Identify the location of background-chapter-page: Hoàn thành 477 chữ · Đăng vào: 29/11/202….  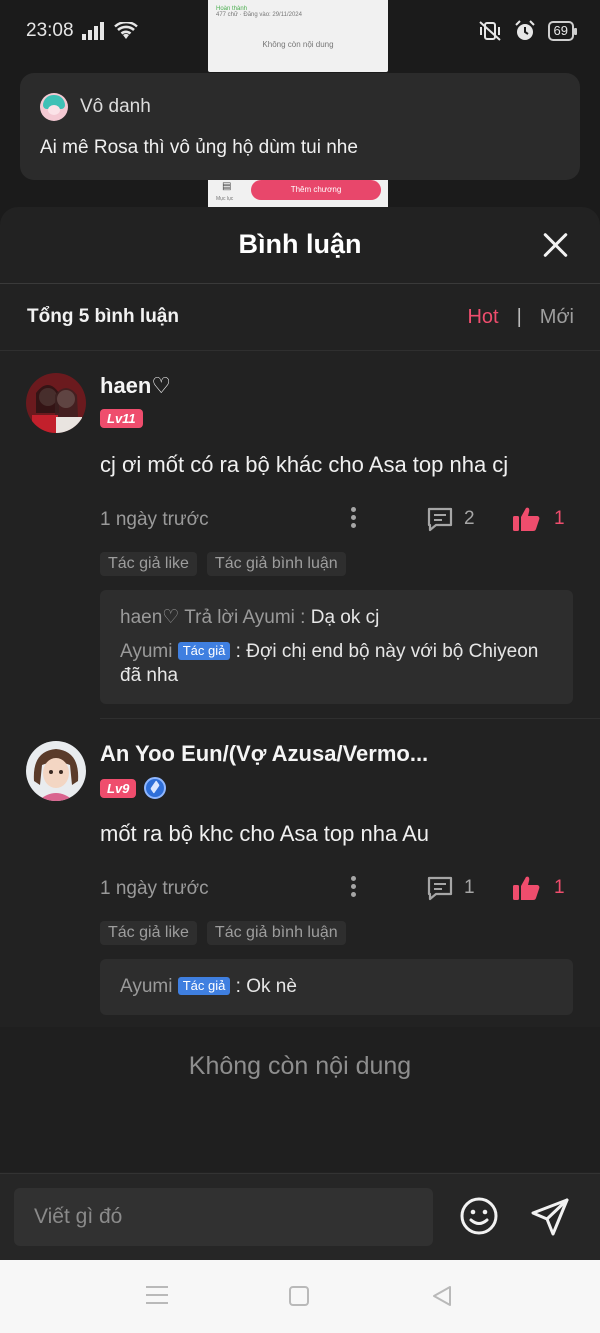
(298, 36).